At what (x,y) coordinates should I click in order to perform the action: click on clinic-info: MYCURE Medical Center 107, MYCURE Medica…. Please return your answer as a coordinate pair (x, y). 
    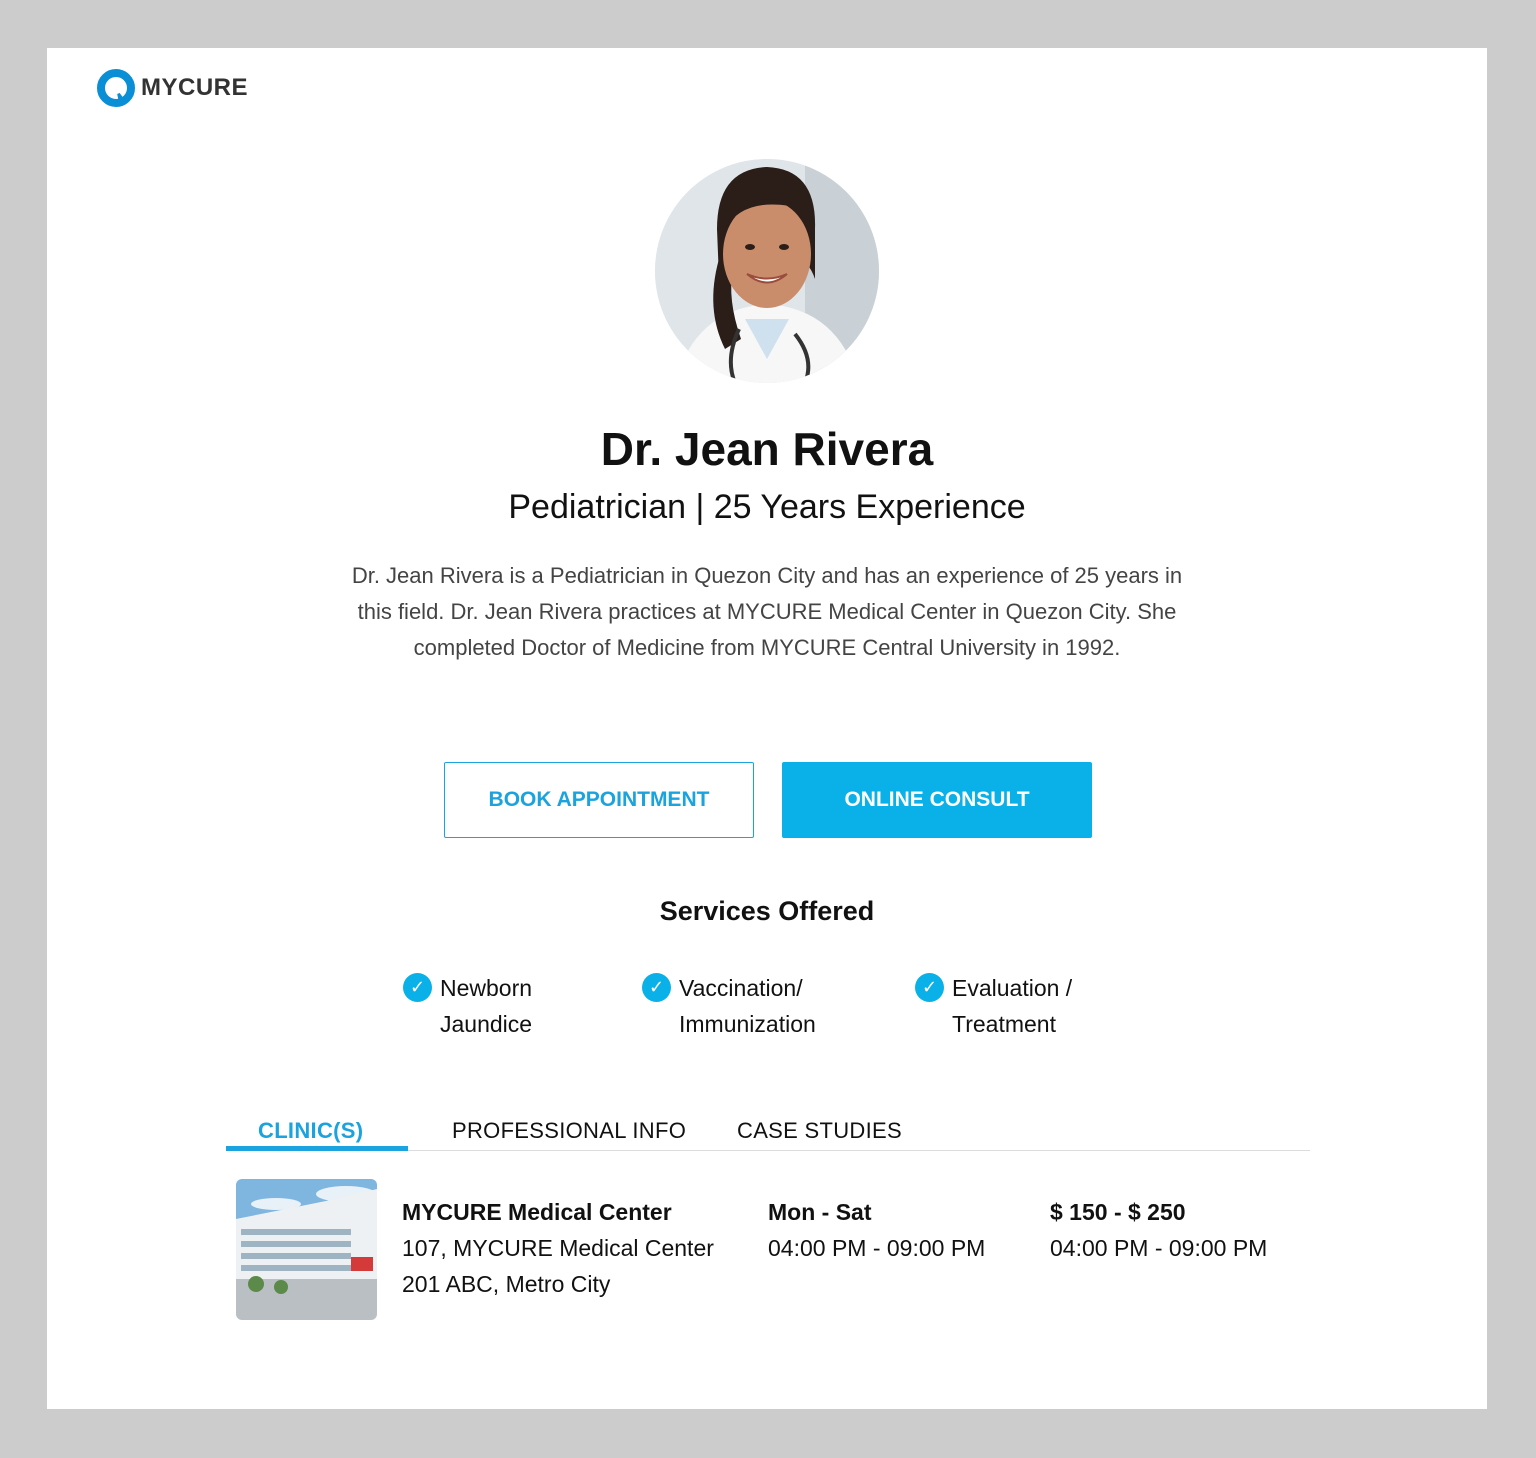
    Looking at the image, I should click on (558, 1248).